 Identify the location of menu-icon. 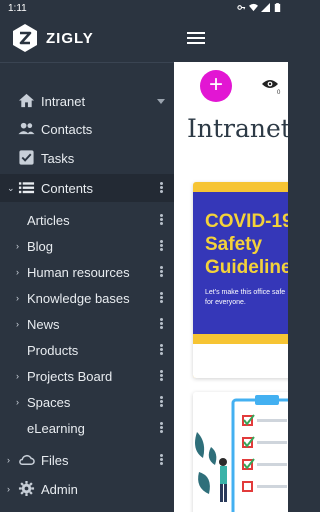
(196, 39).